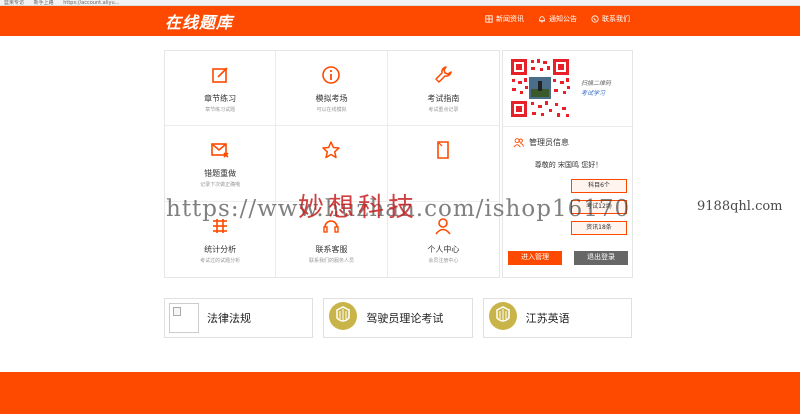  I want to click on qr-caption: 扫描二维码 考试学习, so click(596, 89).